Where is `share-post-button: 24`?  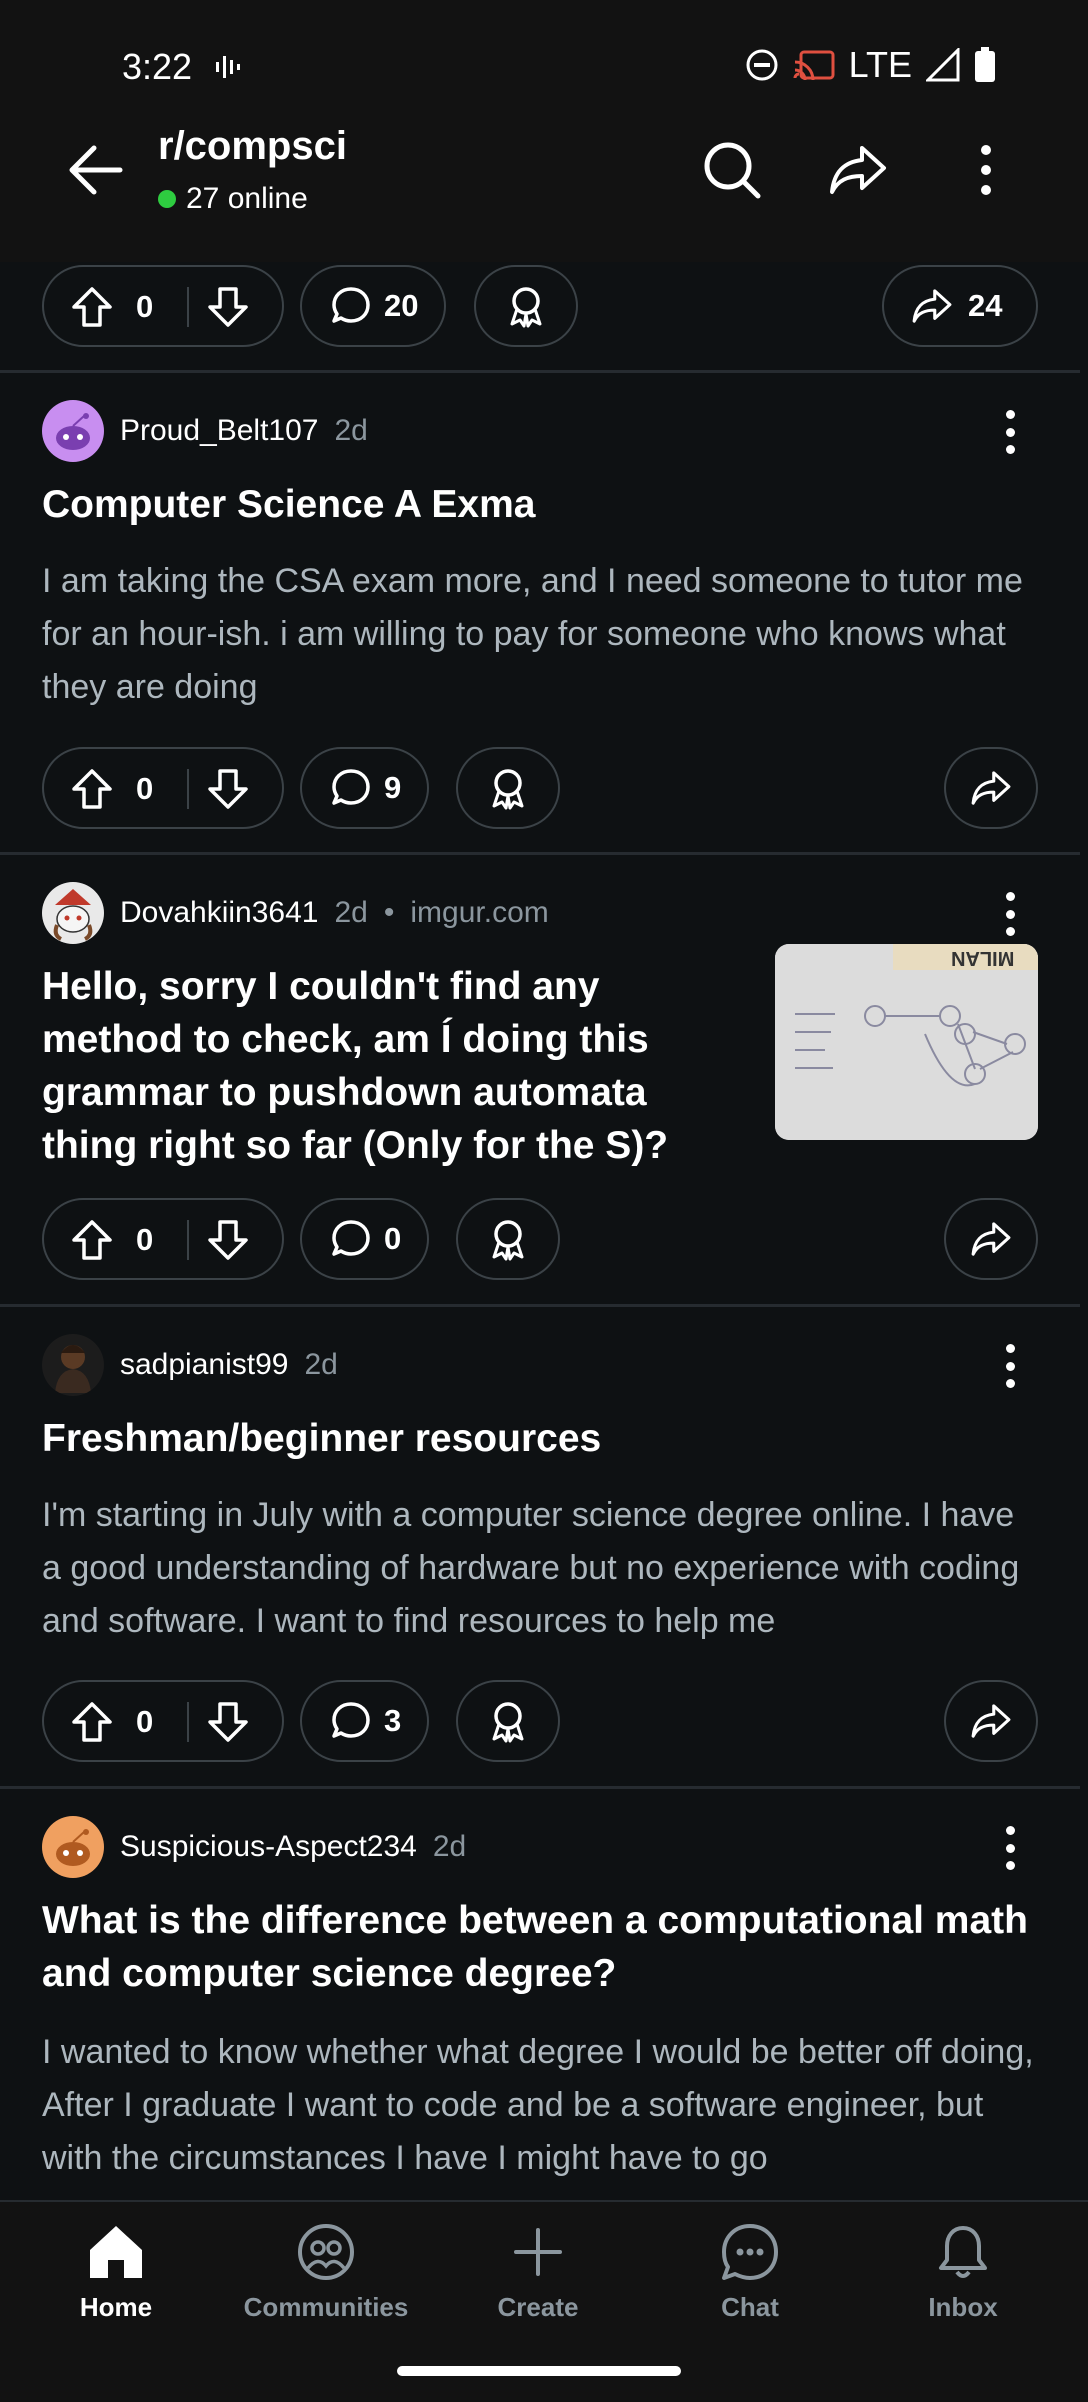
share-post-button: 24 is located at coordinates (960, 306).